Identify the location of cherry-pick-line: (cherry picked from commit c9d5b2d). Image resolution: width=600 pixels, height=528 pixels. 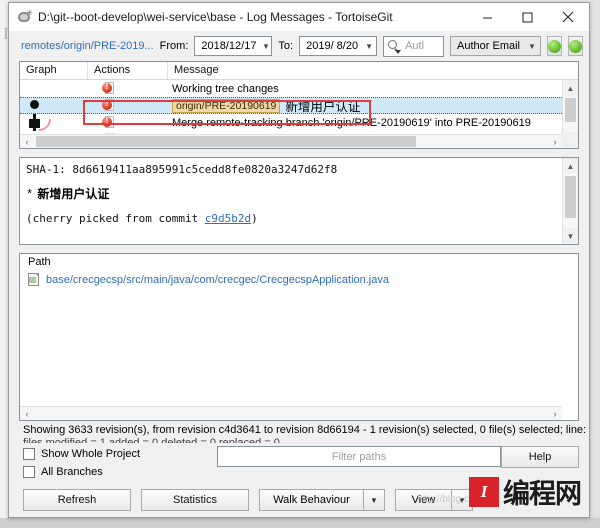
(291, 218).